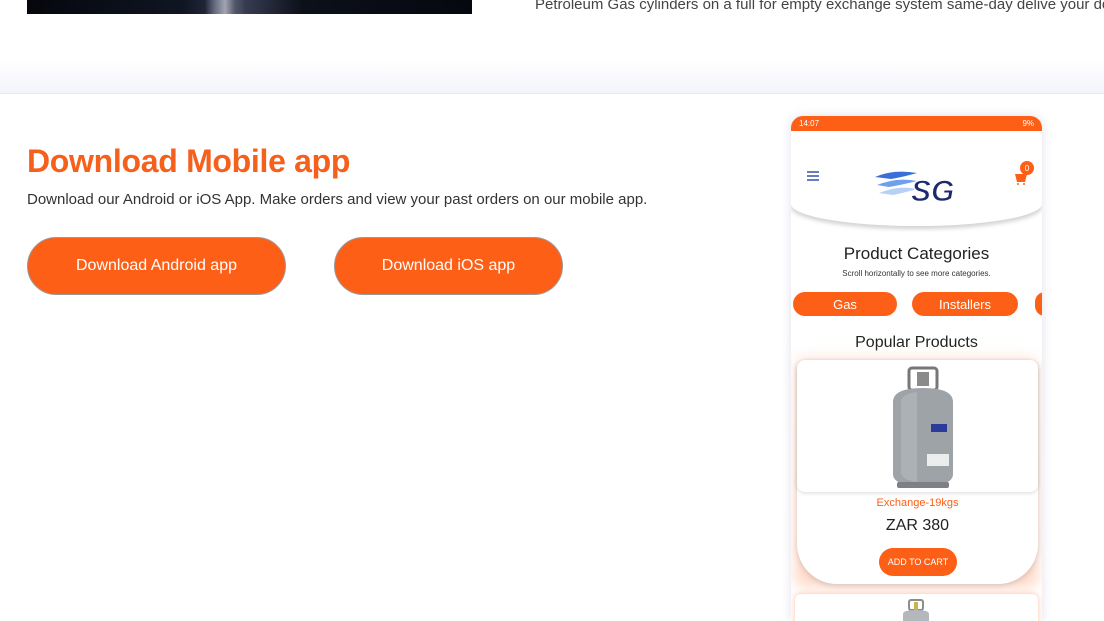 This screenshot has height=621, width=1104. Describe the element at coordinates (845, 304) in the screenshot. I see `category-chip-gas: Gas` at that location.